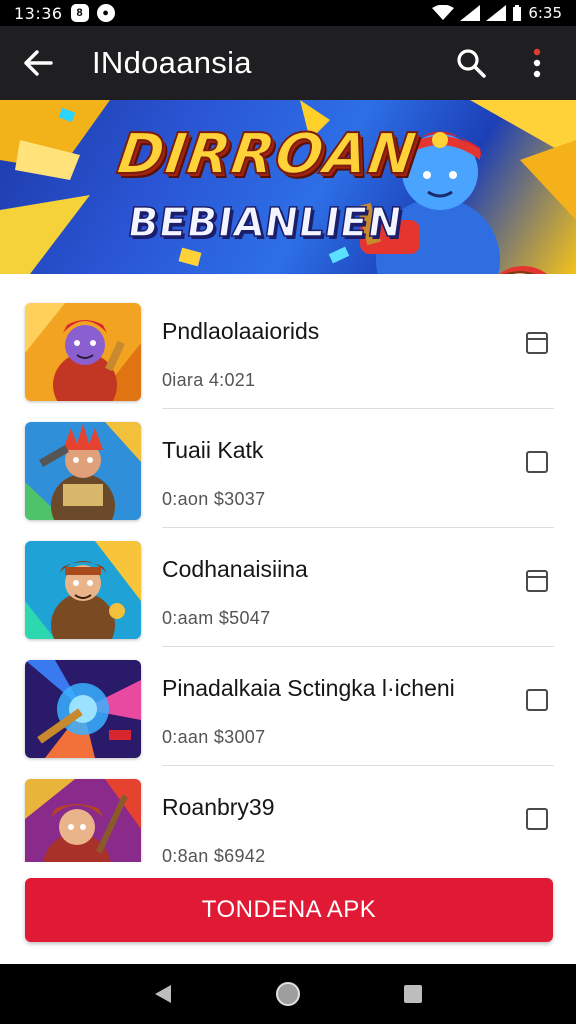 This screenshot has height=1024, width=576. I want to click on list-item: Tuaii Katk 0:aon $3037, so click(288, 468).